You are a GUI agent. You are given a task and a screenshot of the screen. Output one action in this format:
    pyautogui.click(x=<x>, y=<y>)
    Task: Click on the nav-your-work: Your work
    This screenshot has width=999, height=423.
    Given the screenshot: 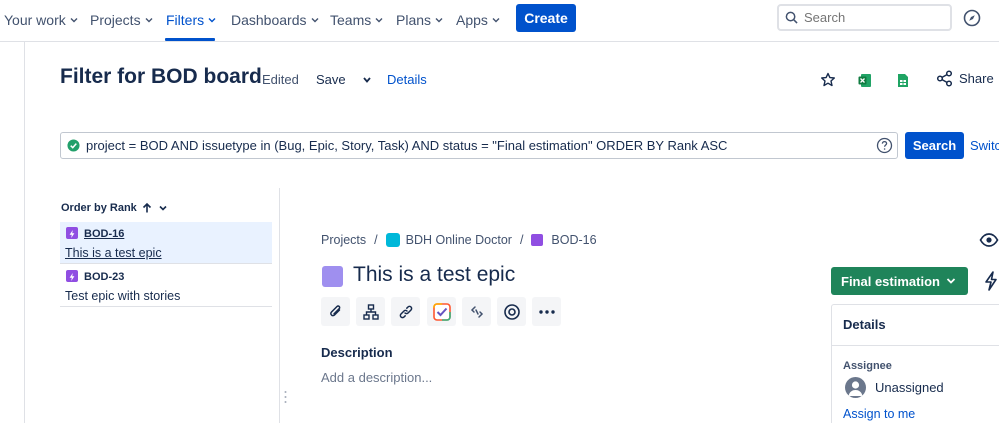 What is the action you would take?
    pyautogui.click(x=41, y=20)
    